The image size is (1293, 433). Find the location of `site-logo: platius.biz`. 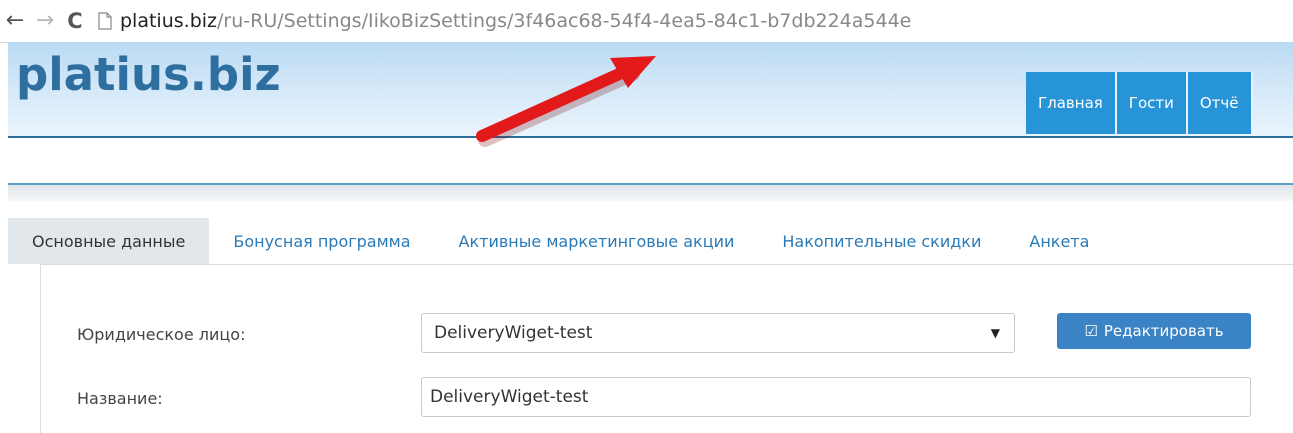

site-logo: platius.biz is located at coordinates (148, 74).